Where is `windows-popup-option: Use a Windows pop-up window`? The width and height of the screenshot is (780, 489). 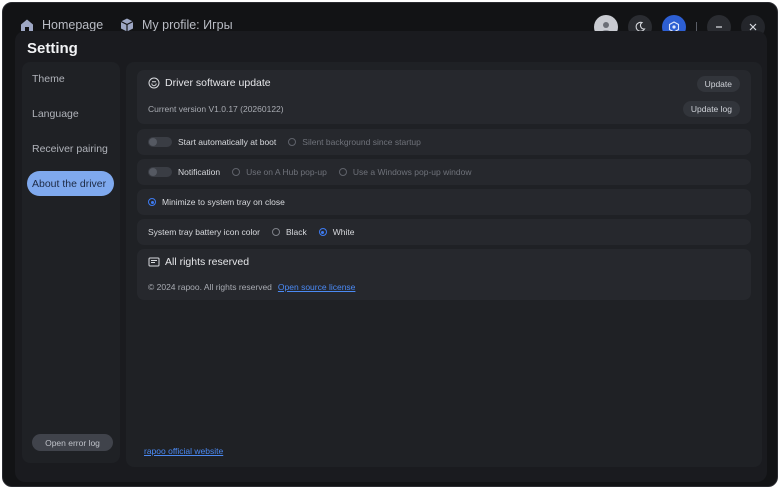
windows-popup-option: Use a Windows pop-up window is located at coordinates (405, 172).